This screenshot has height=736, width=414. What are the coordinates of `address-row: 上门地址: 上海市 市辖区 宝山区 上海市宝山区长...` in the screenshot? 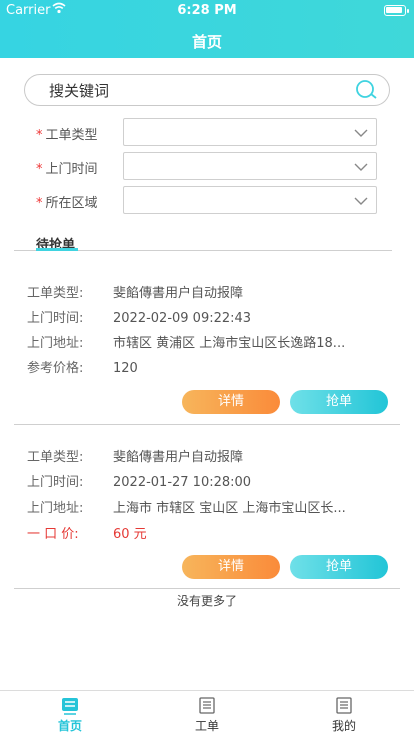 It's located at (186, 508).